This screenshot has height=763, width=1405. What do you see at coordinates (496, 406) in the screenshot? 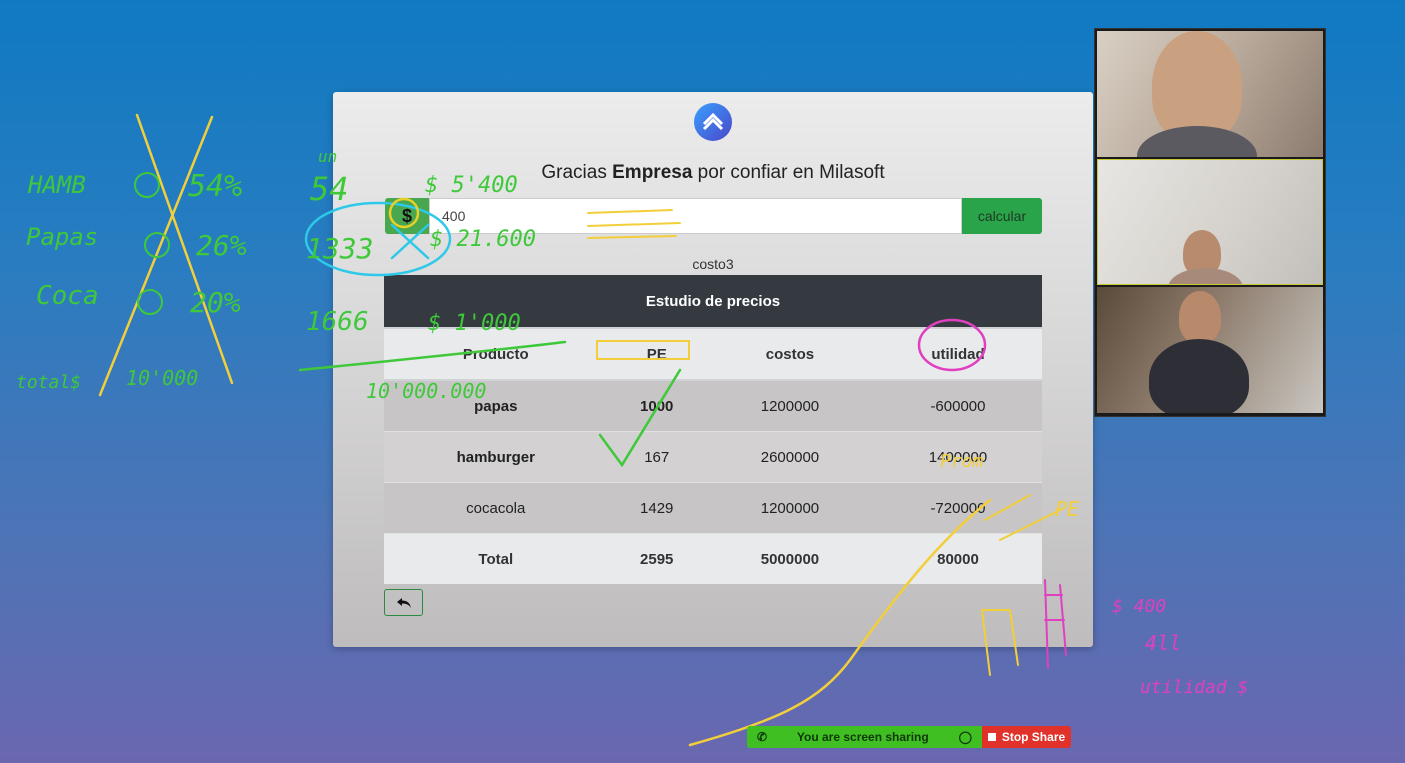
I see `cell-product: papas` at bounding box center [496, 406].